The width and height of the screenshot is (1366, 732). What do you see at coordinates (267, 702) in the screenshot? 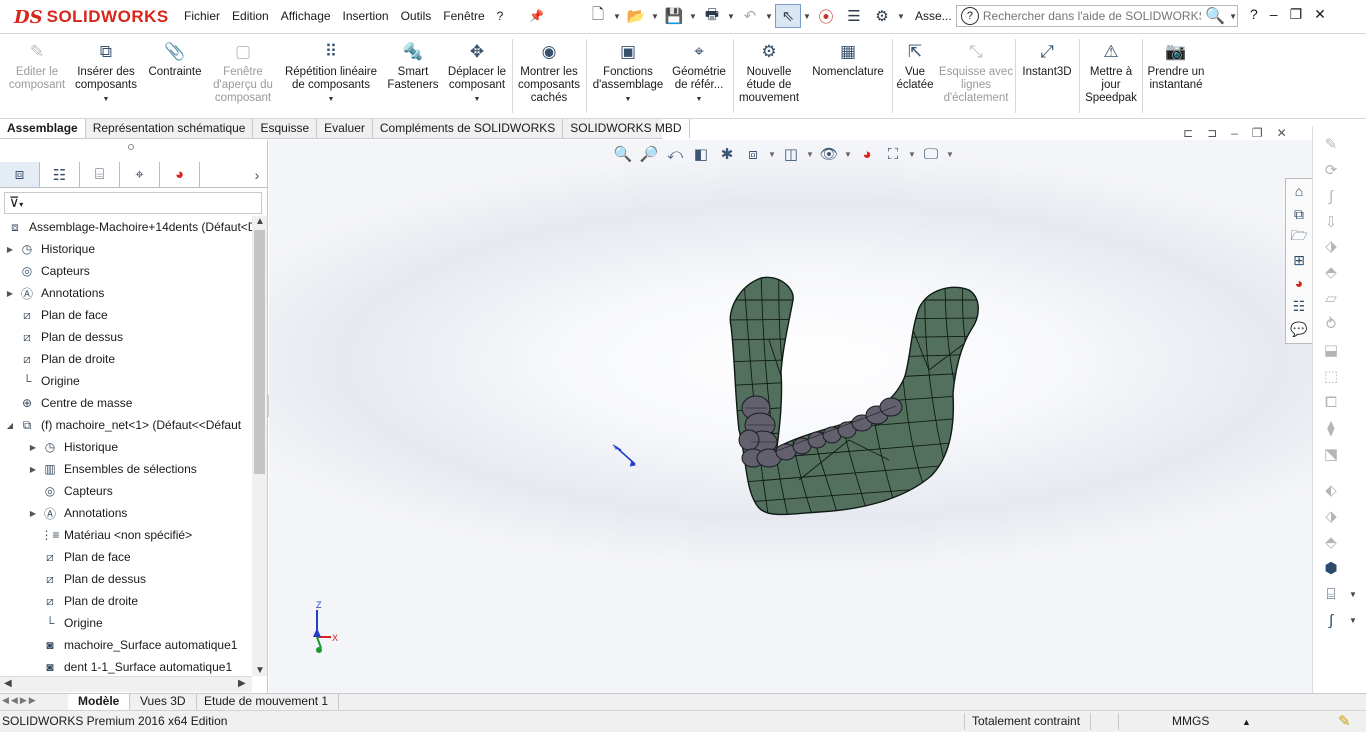
I see `tab-etude-mouvement: Etude de mouvement 1` at bounding box center [267, 702].